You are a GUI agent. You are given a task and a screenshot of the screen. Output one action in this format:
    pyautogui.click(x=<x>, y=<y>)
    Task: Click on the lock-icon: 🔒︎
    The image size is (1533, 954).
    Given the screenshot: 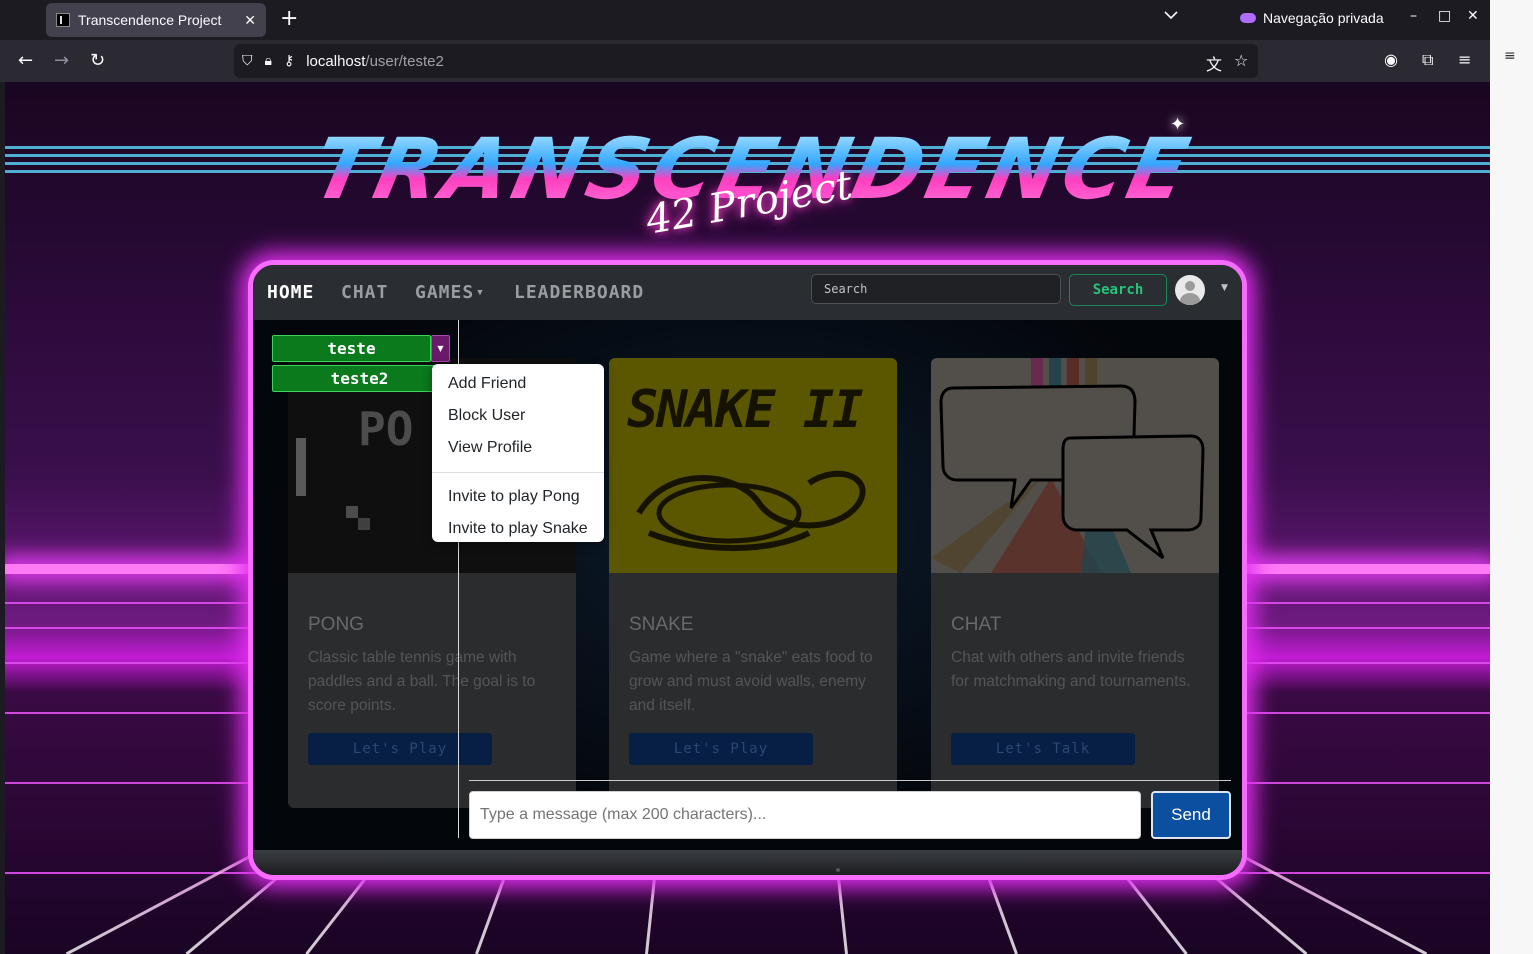 What is the action you would take?
    pyautogui.click(x=268, y=61)
    